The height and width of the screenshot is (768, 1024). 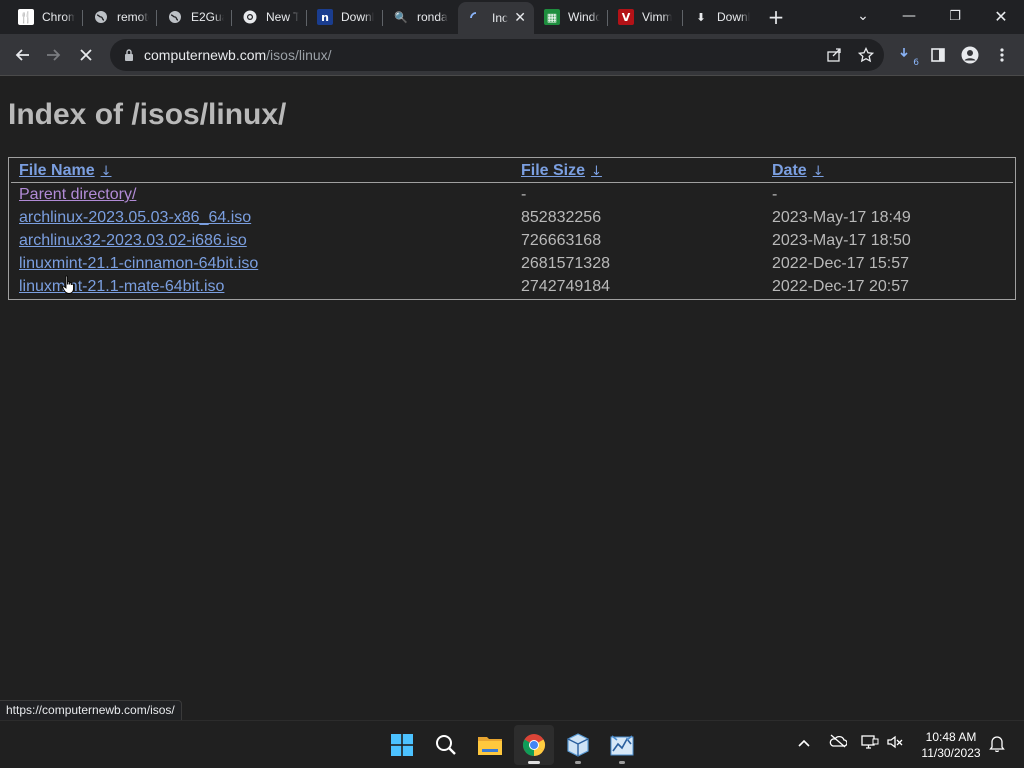 I want to click on tab-title: E2Gua, so click(x=207, y=17).